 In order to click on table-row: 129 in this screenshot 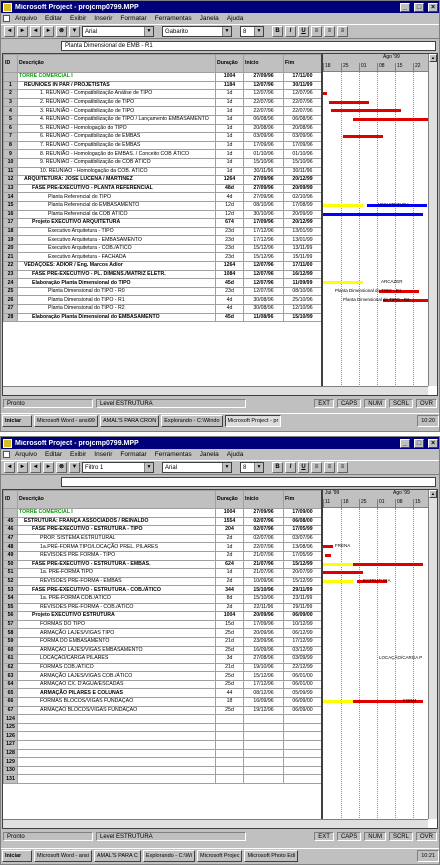, I will do `click(162, 762)`.